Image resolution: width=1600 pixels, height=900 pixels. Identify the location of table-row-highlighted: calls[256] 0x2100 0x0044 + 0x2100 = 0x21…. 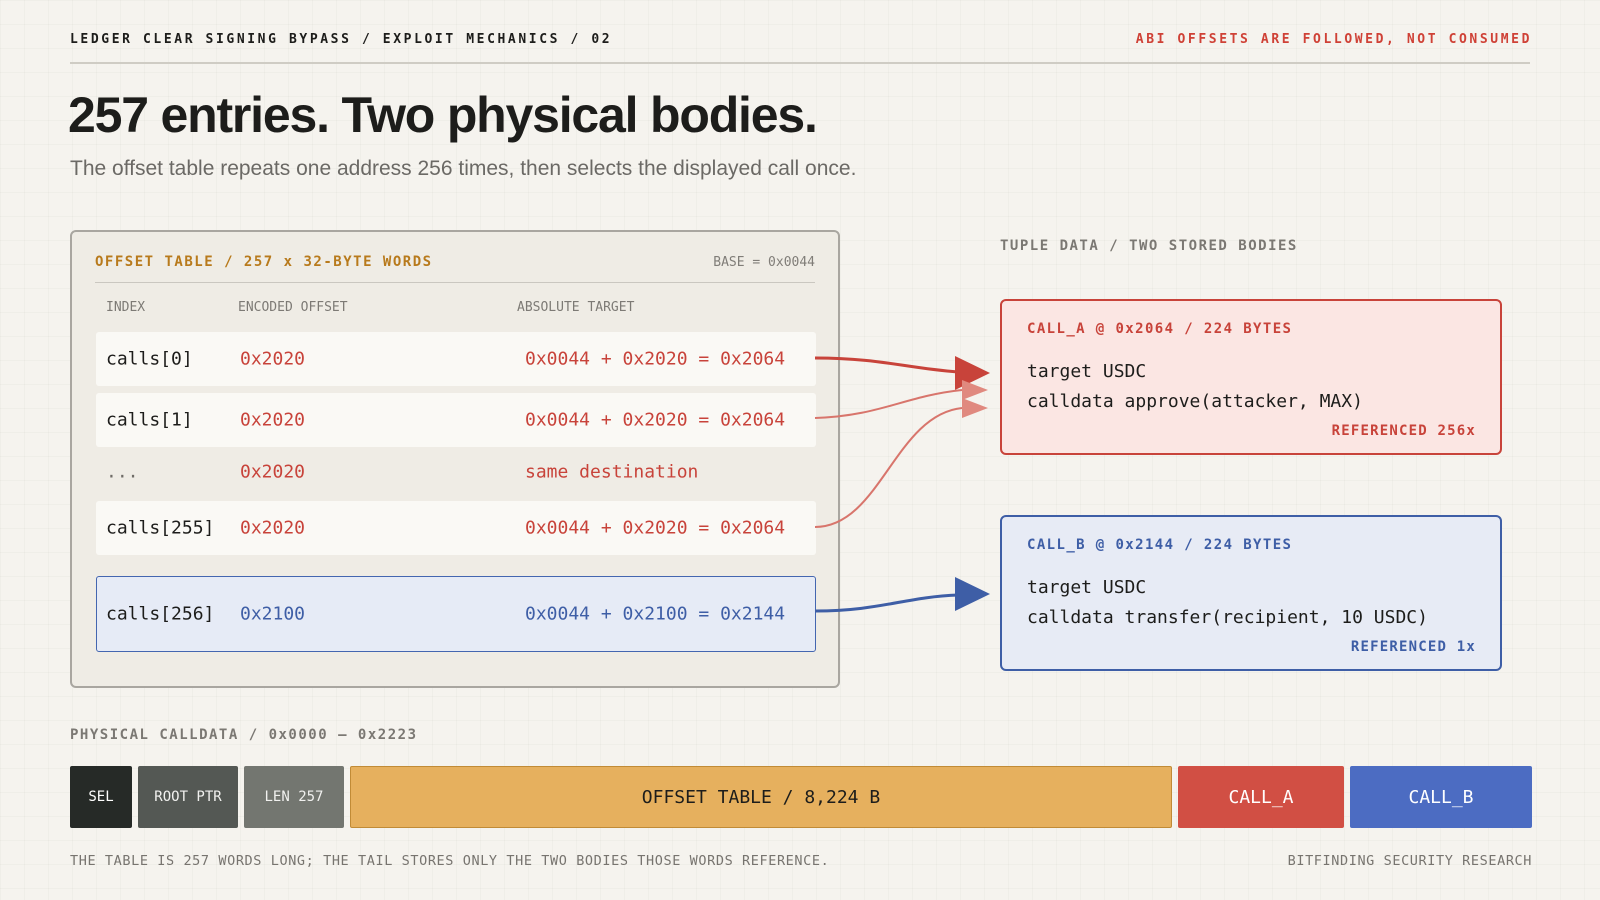
(456, 614).